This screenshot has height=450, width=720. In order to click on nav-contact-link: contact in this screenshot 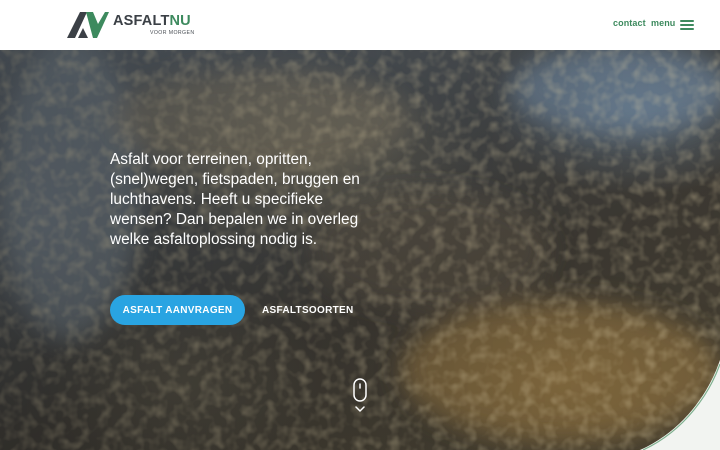, I will do `click(629, 23)`.